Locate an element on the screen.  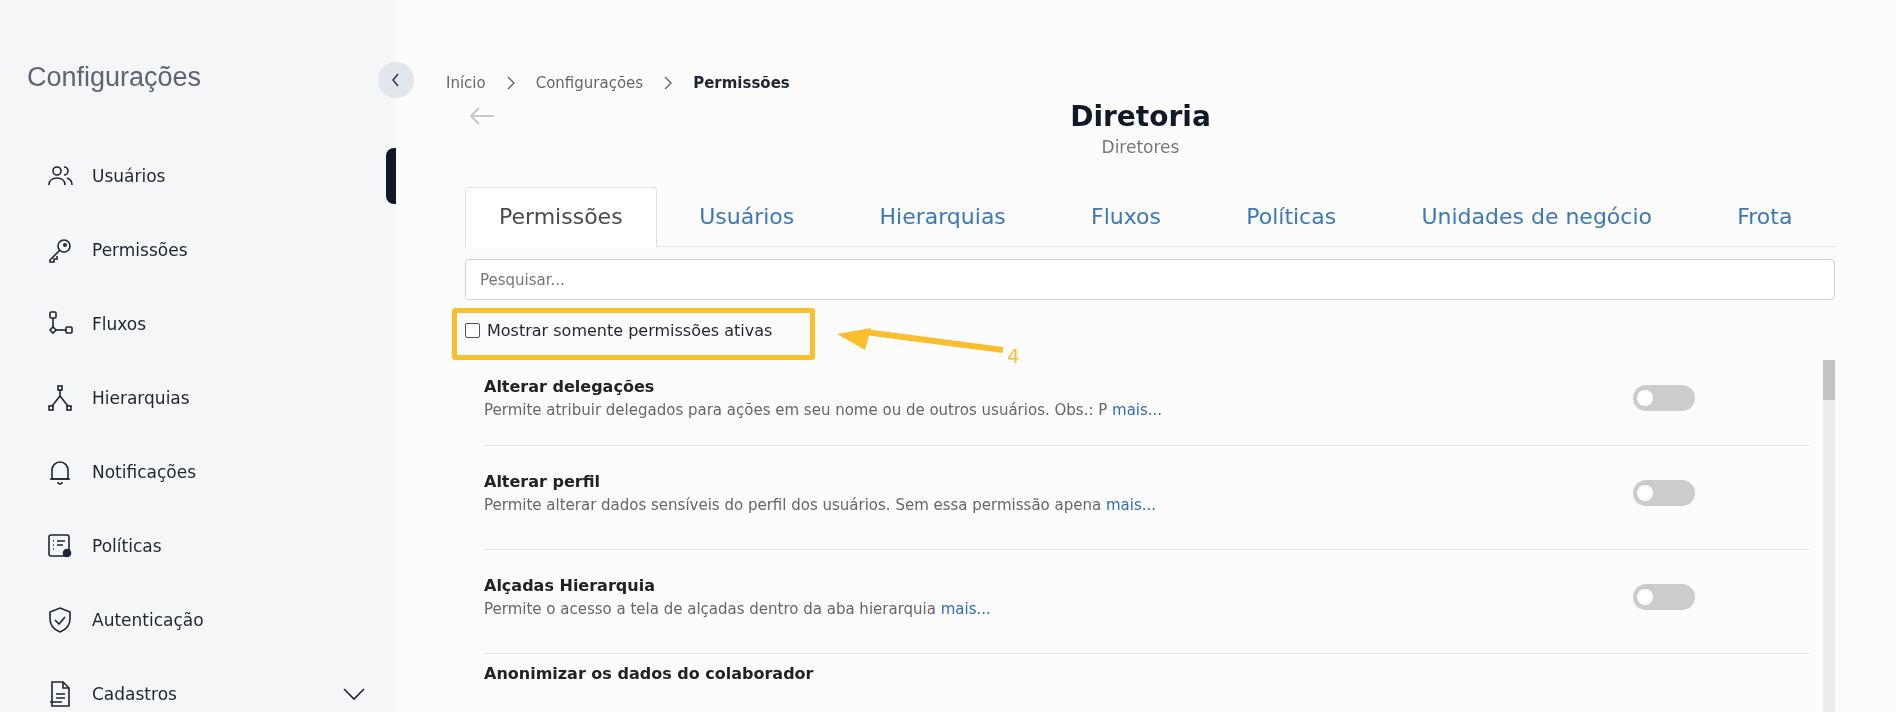
tab: Fluxos is located at coordinates (1126, 216).